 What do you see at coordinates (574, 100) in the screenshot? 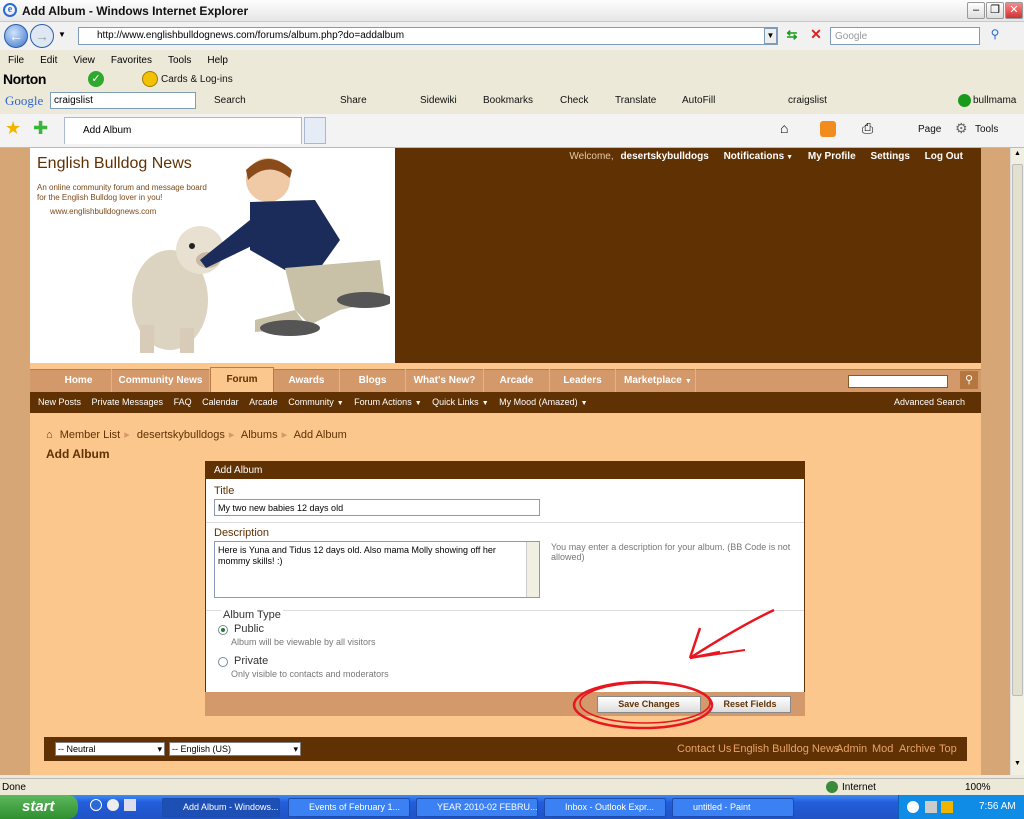
I see `check-button: Check` at bounding box center [574, 100].